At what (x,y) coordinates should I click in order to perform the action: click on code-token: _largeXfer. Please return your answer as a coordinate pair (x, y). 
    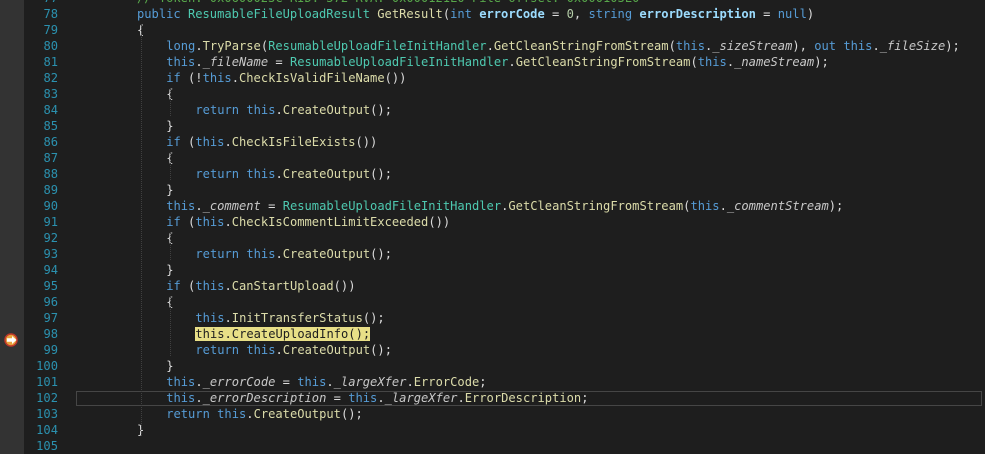
    Looking at the image, I should click on (421, 398).